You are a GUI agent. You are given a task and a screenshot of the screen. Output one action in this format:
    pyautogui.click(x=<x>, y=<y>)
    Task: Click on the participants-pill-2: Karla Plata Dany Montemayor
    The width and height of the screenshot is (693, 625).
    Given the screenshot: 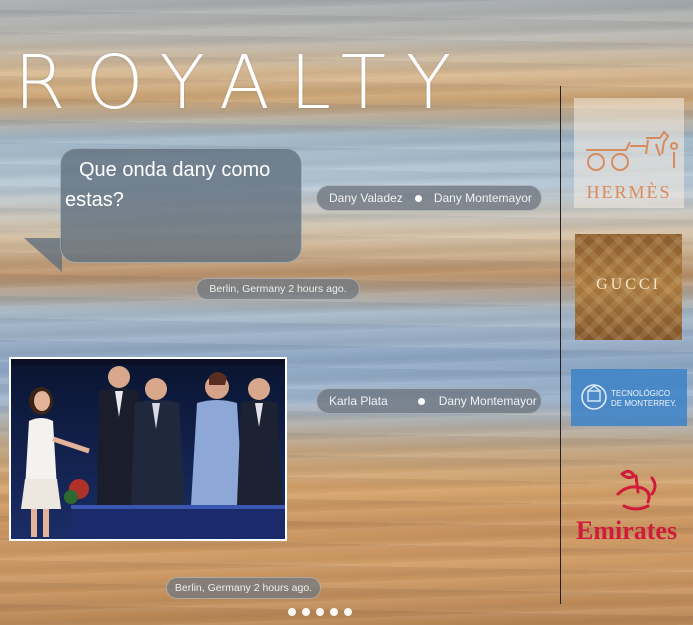 What is the action you would take?
    pyautogui.click(x=429, y=401)
    